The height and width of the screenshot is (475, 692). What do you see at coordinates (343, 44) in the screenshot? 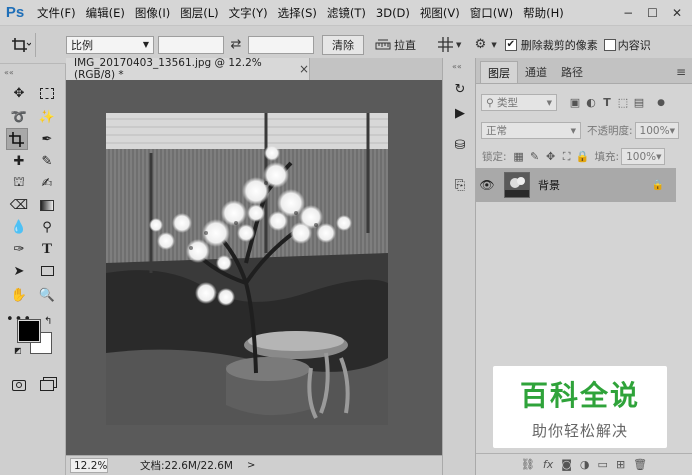
I see `clear-button: 清除` at bounding box center [343, 44].